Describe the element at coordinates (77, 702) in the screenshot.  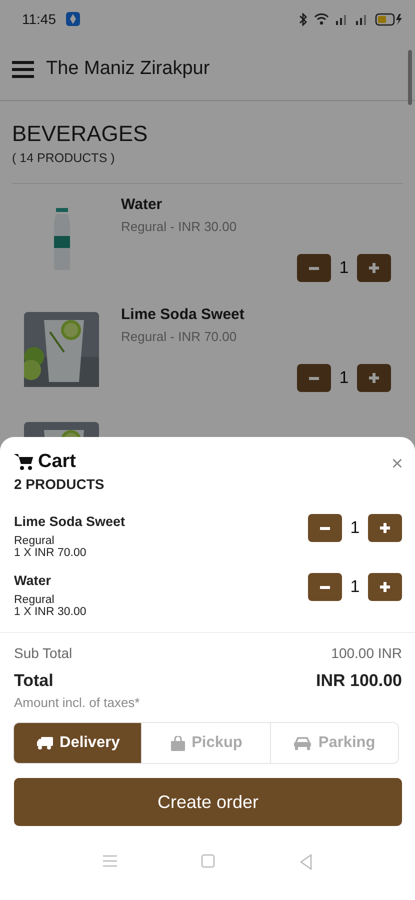
I see `tax-note: Amount incl. of taxes*` at that location.